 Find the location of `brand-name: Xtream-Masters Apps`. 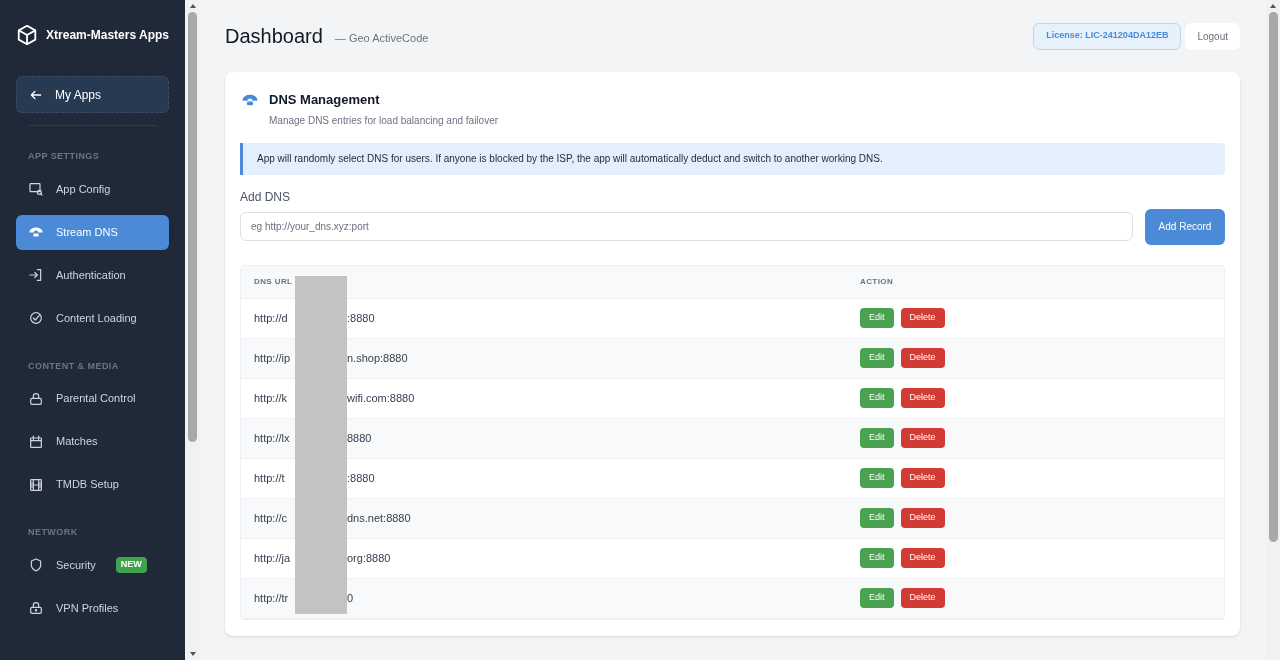

brand-name: Xtream-Masters Apps is located at coordinates (107, 35).